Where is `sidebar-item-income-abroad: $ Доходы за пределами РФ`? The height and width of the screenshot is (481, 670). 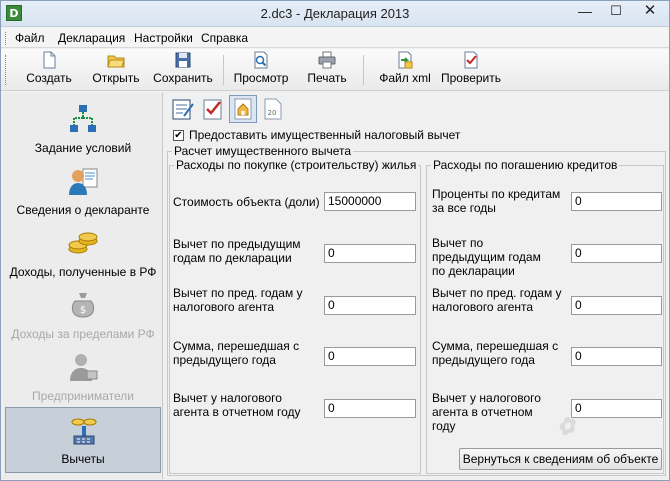
sidebar-item-income-abroad: $ Доходы за пределами РФ is located at coordinates (83, 314).